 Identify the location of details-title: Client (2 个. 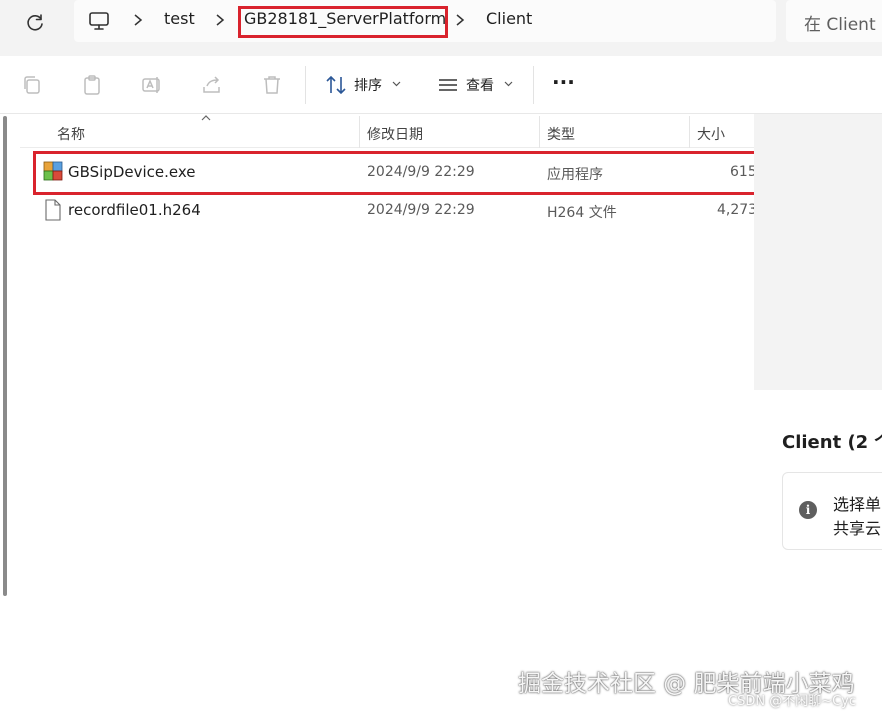
(832, 442).